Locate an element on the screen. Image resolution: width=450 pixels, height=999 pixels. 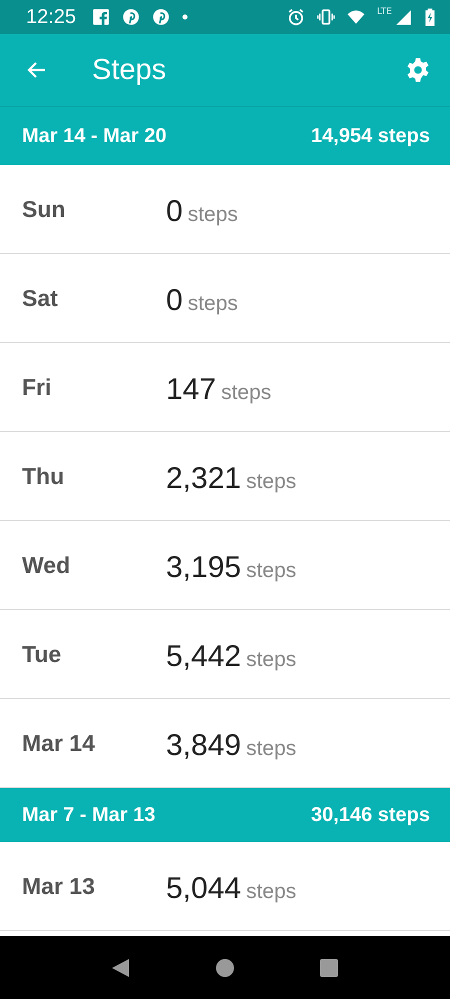
day-label: Fri is located at coordinates (37, 387).